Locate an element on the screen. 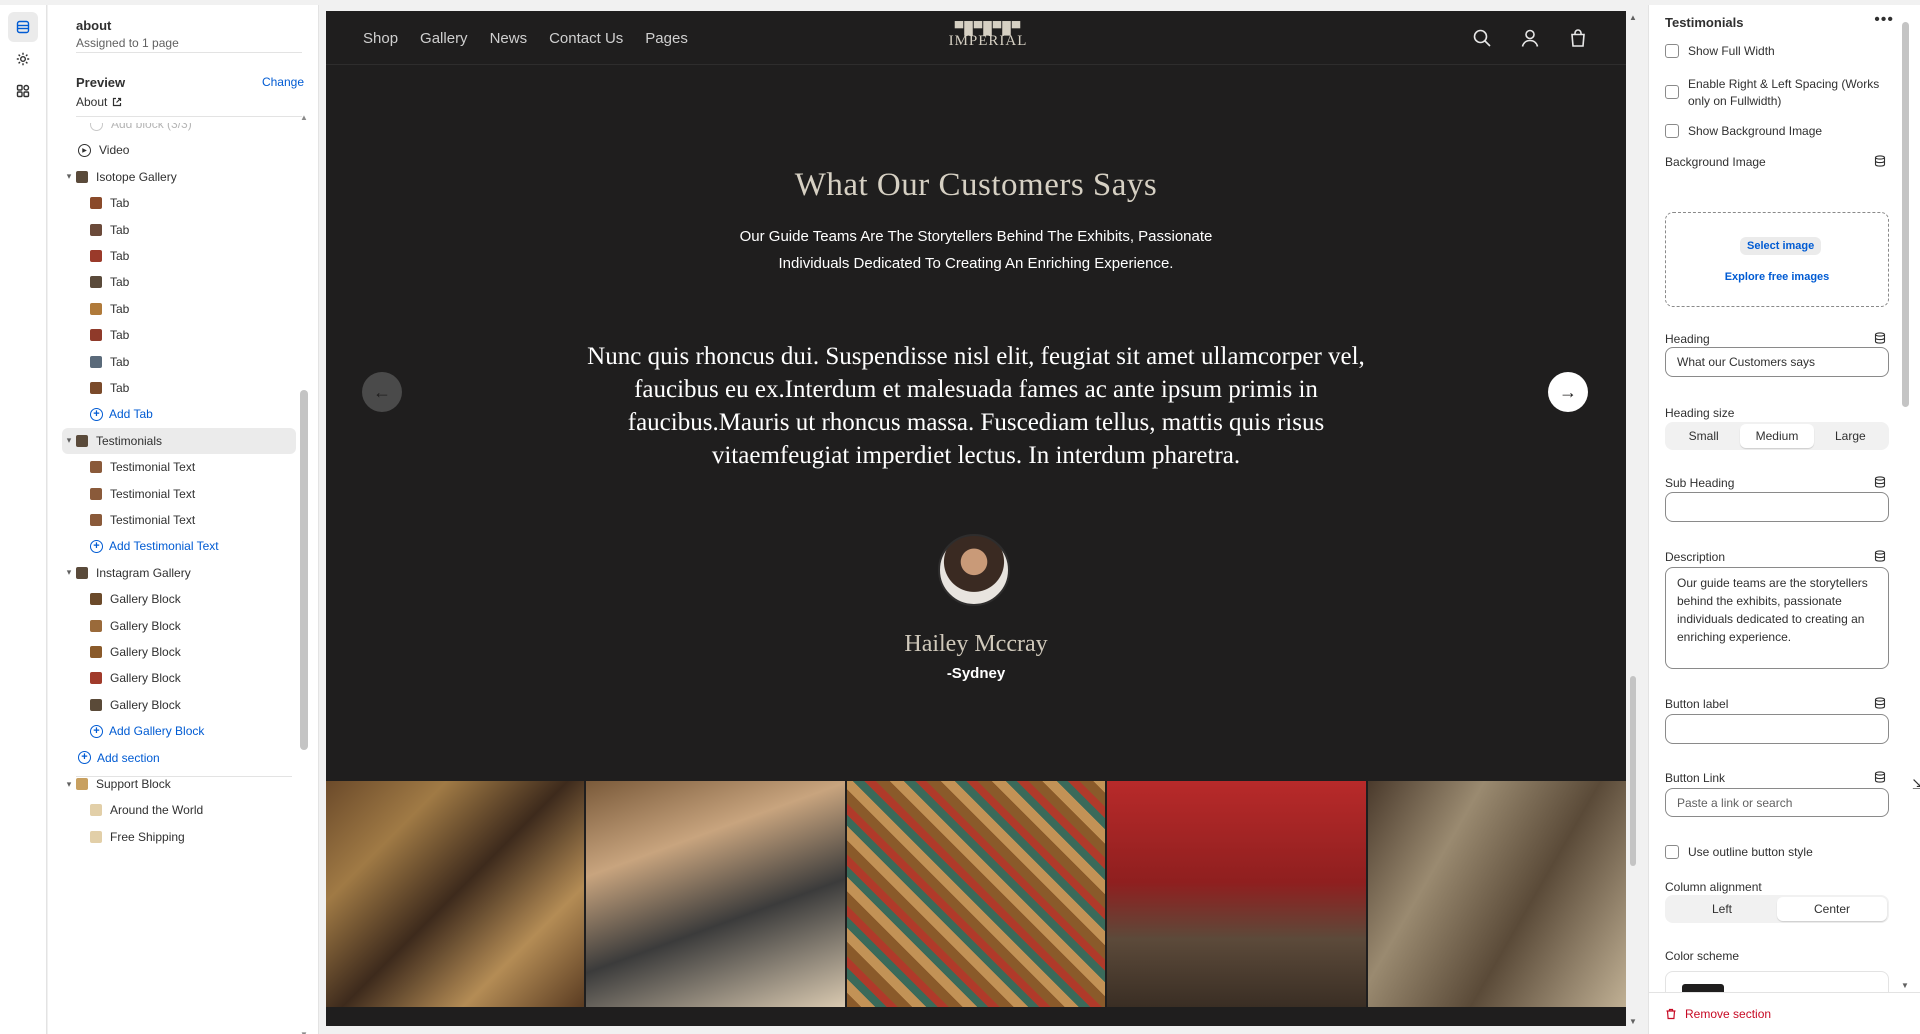 The width and height of the screenshot is (1920, 1034). tree-section: ▾ Instagram Gallery is located at coordinates (179, 573).